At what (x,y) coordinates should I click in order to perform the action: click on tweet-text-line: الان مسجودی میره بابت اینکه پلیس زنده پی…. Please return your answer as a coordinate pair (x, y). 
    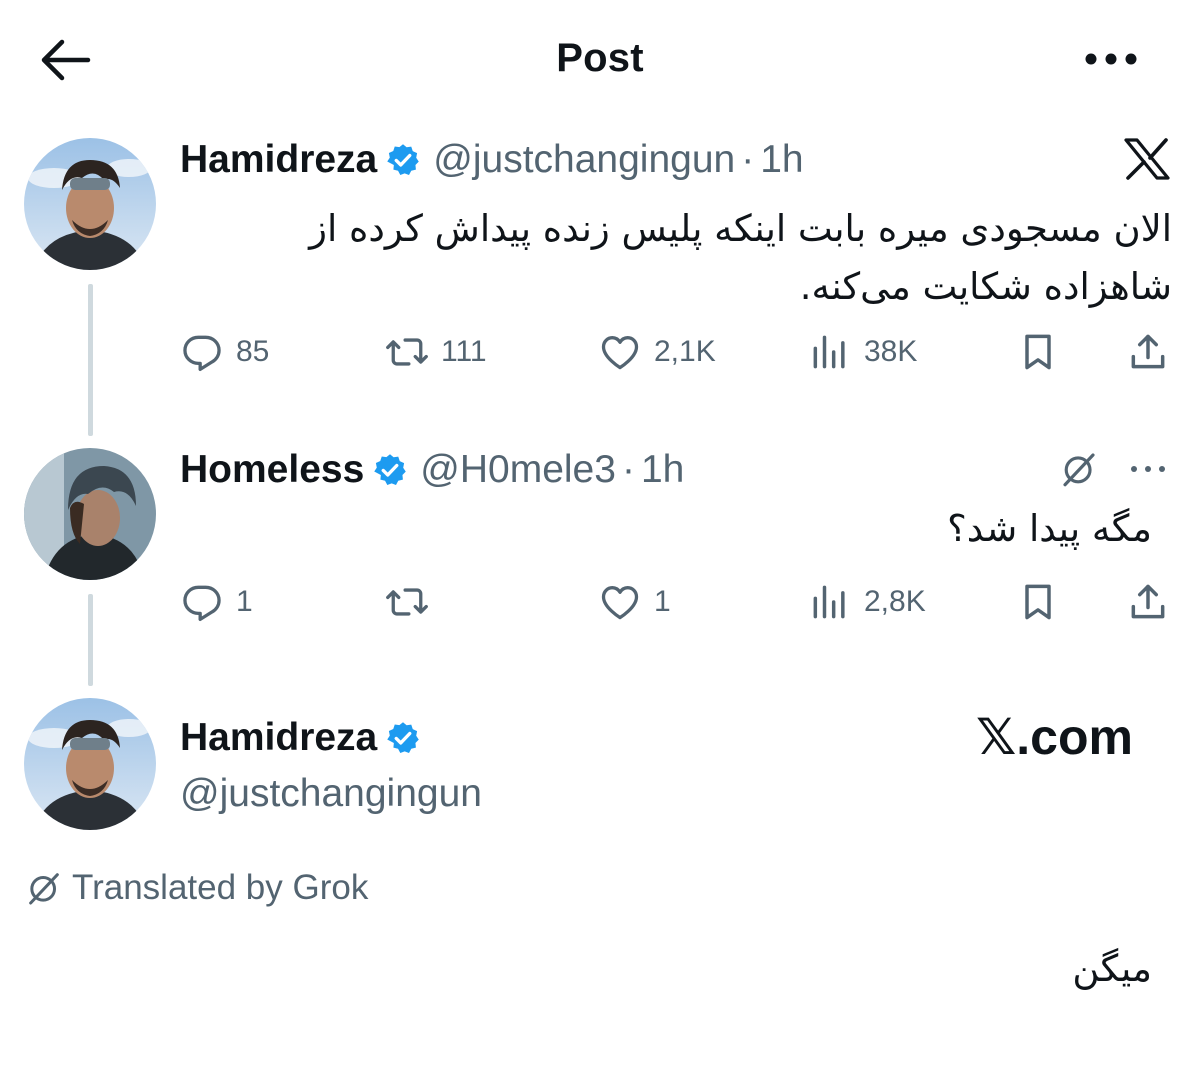
    Looking at the image, I should click on (740, 228).